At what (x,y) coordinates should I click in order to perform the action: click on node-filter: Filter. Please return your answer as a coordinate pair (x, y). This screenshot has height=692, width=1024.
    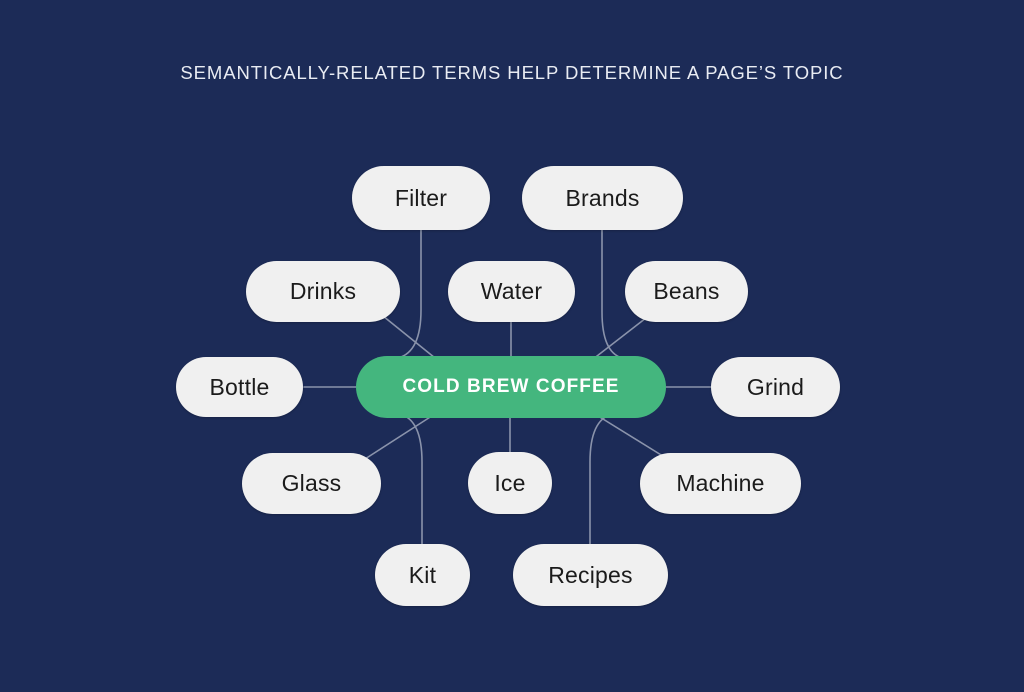
    Looking at the image, I should click on (421, 198).